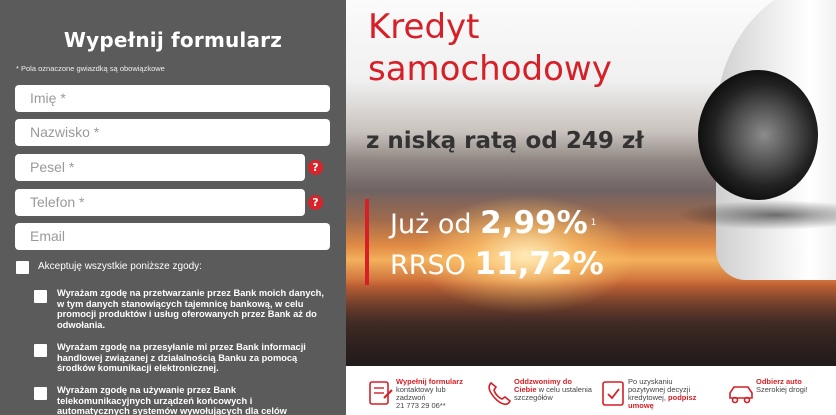 Image resolution: width=836 pixels, height=415 pixels. Describe the element at coordinates (490, 69) in the screenshot. I see `headline-line-2: samochodowy` at that location.